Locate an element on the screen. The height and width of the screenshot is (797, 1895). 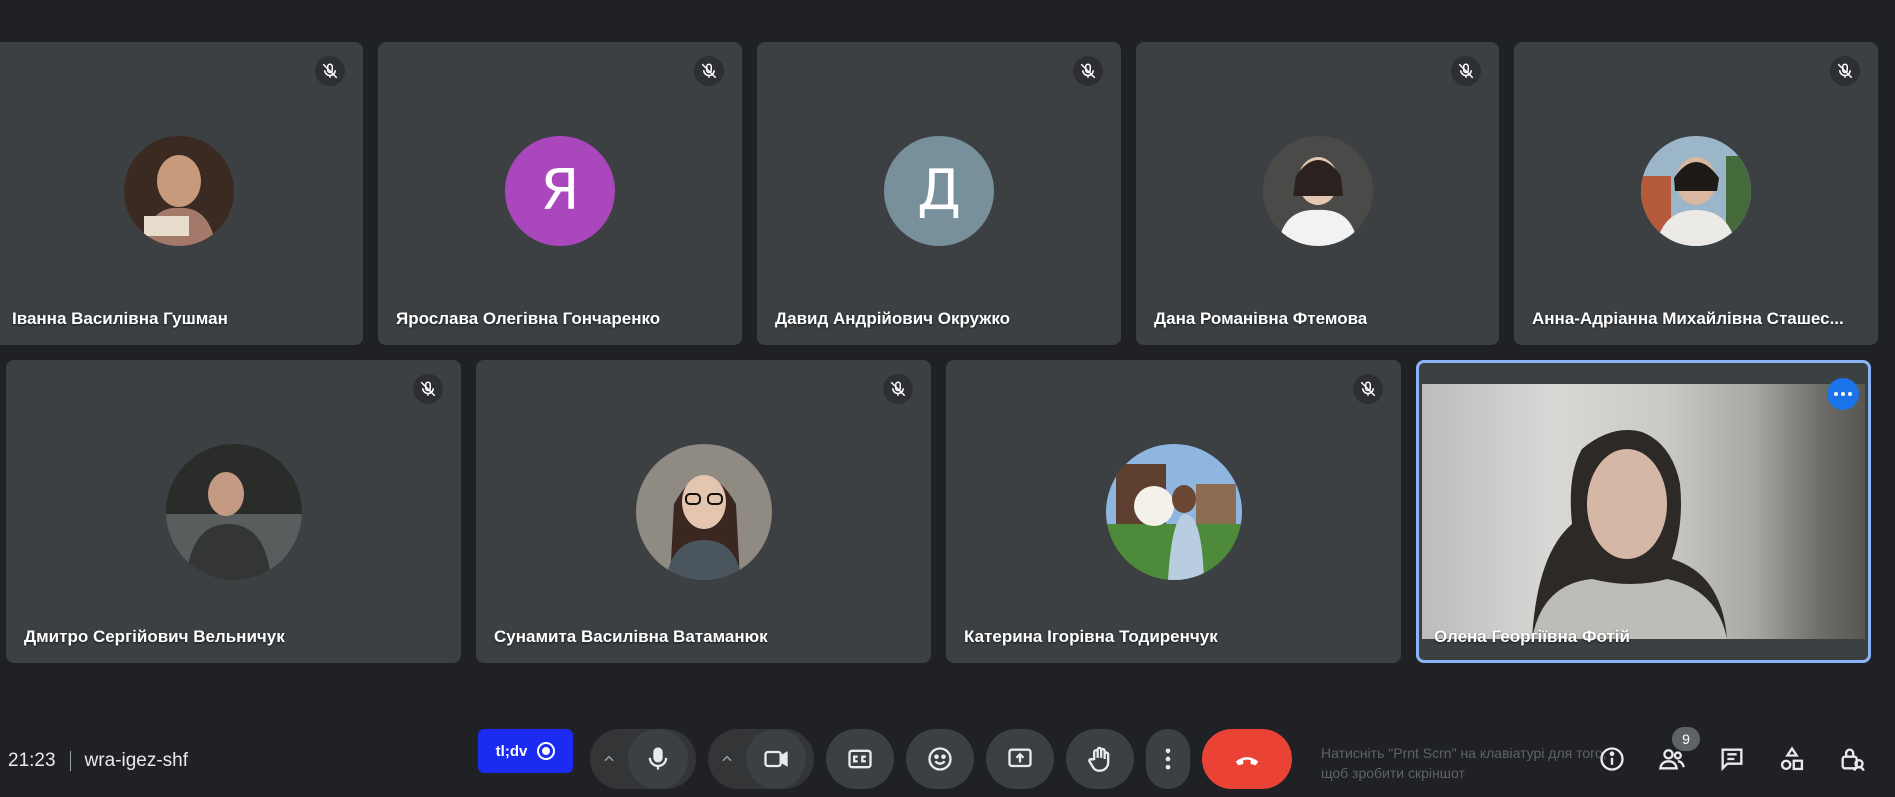
present-screen-button is located at coordinates (1020, 759).